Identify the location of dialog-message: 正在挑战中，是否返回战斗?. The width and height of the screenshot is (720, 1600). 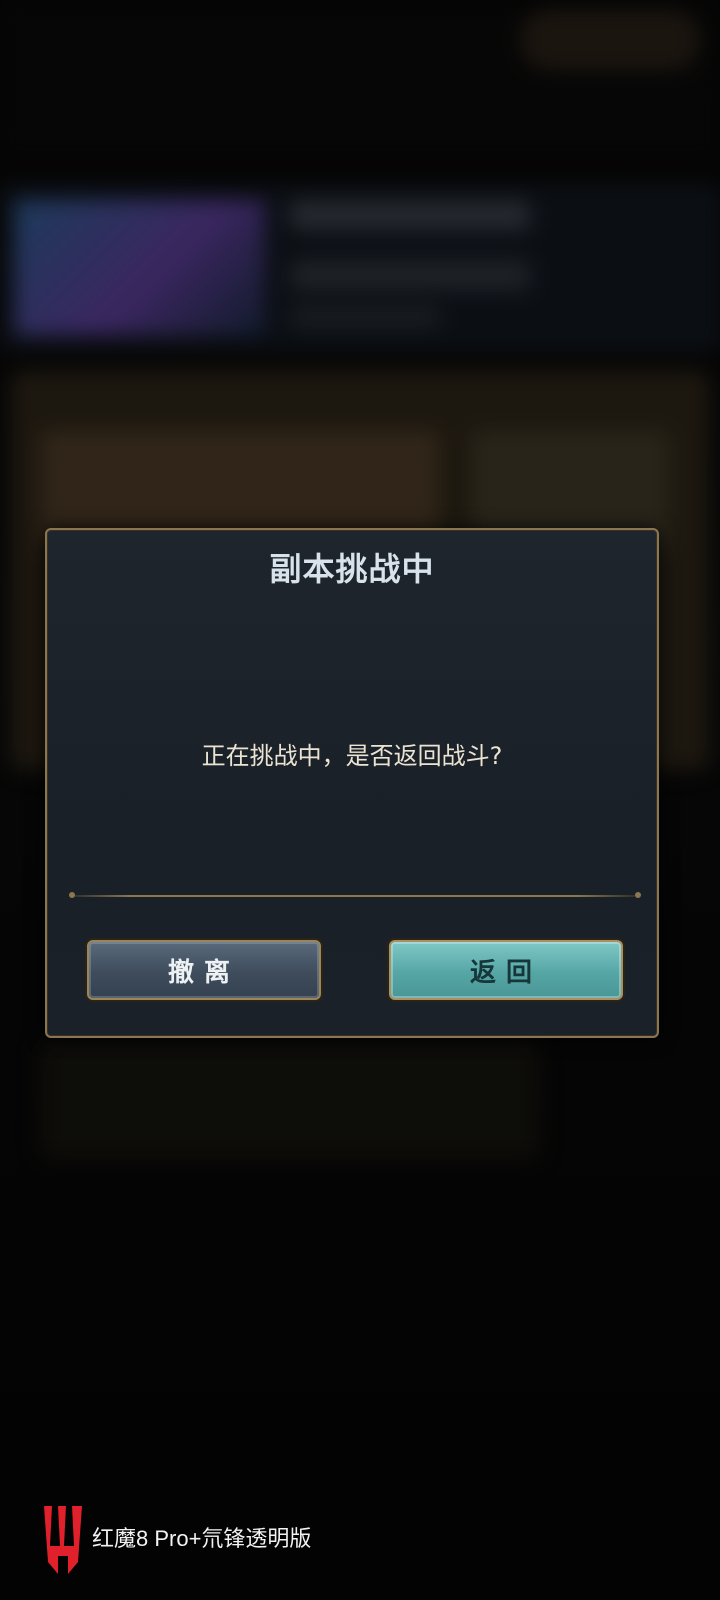
(352, 756).